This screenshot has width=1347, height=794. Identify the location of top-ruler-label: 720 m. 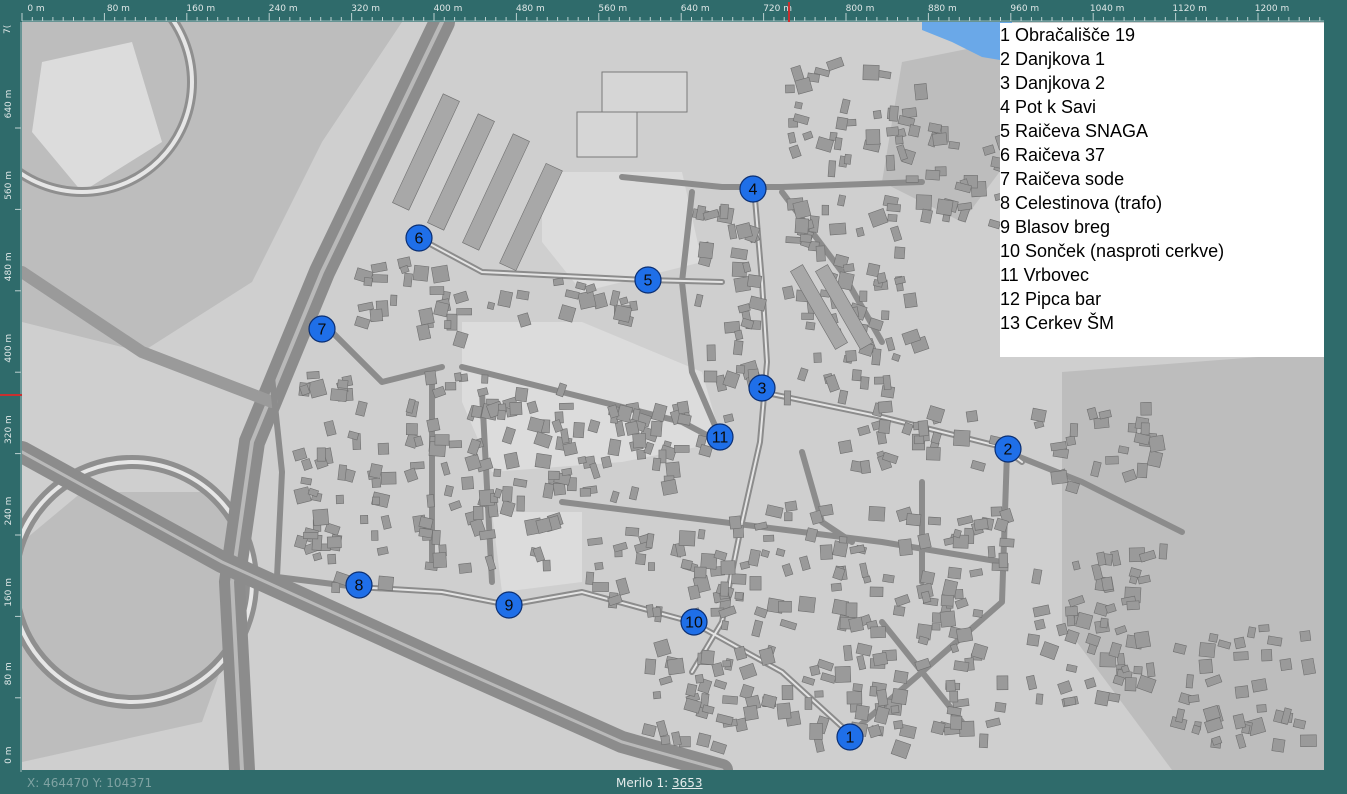
(777, 9).